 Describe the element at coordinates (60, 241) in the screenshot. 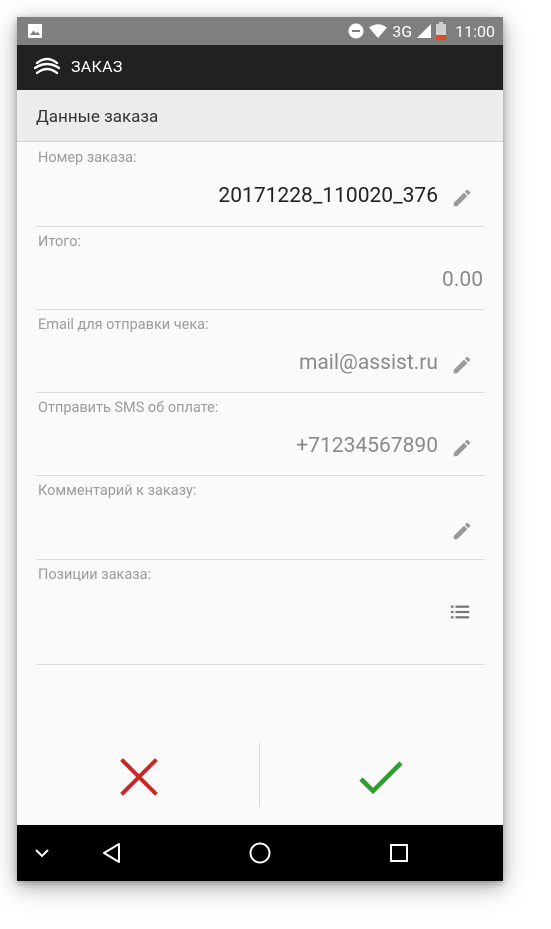

I see `total-label: Итого:` at that location.